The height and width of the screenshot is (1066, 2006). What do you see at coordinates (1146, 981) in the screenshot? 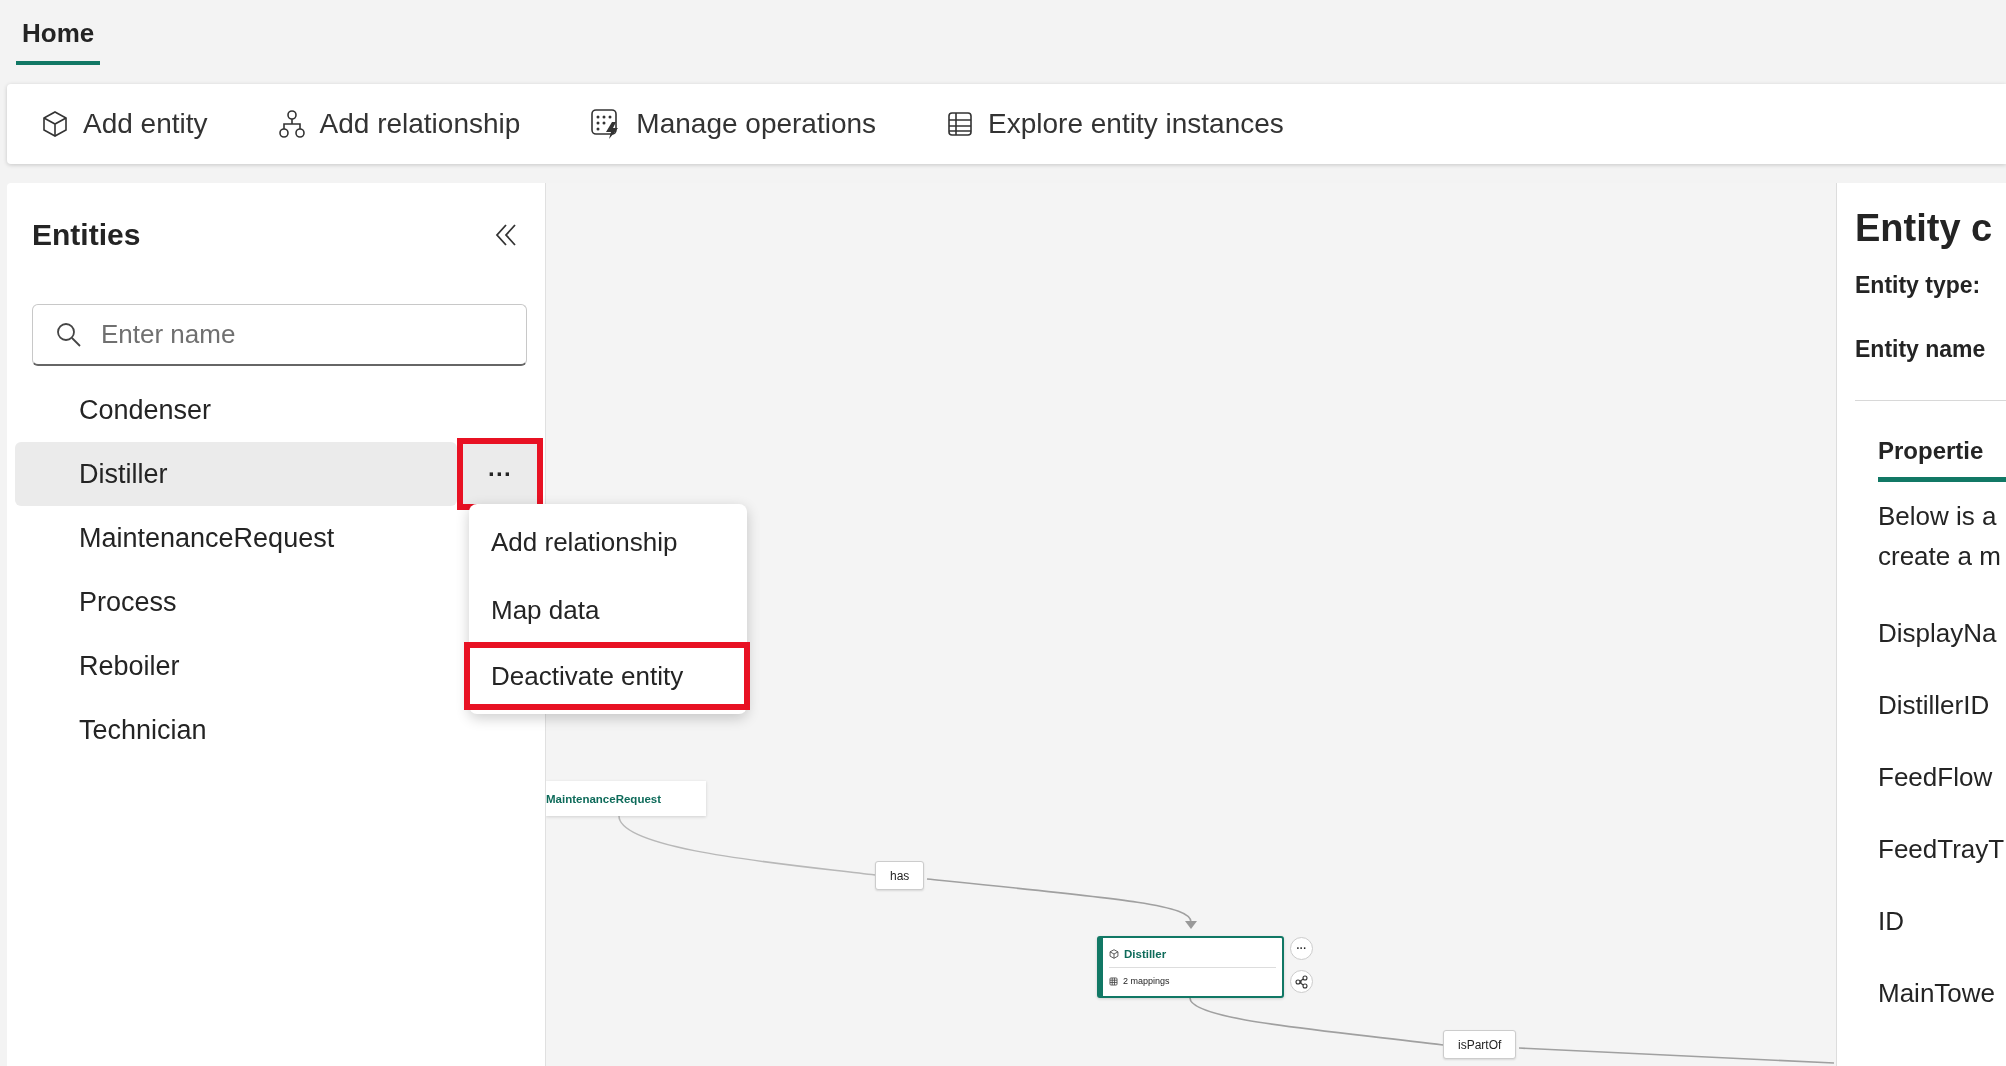
I see `mapping-count: 2 mappings` at bounding box center [1146, 981].